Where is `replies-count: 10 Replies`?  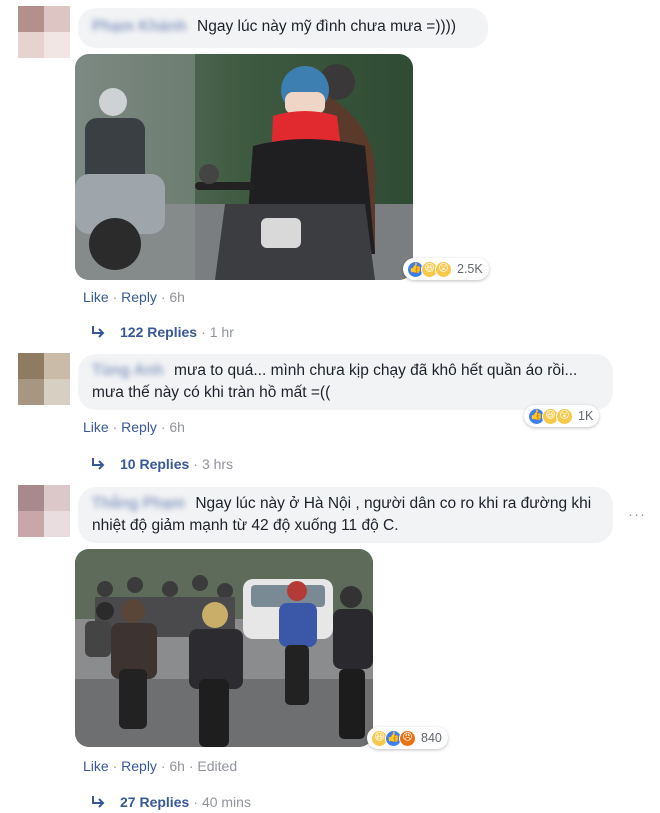 replies-count: 10 Replies is located at coordinates (154, 464).